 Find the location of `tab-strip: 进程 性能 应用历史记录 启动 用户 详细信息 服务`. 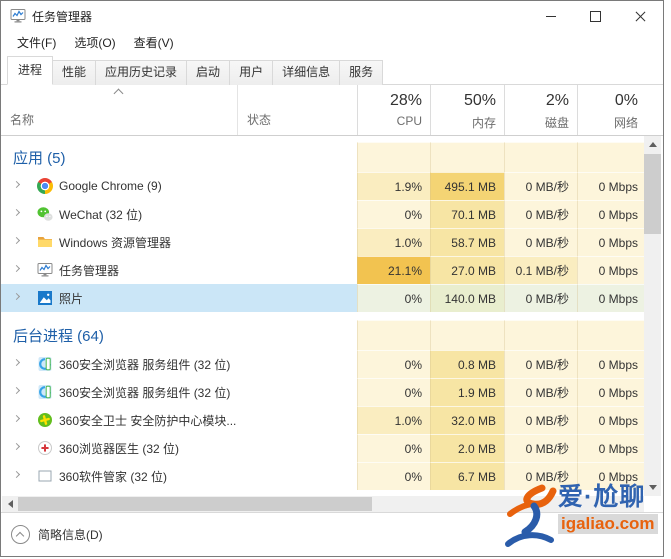

tab-strip: 进程 性能 应用历史记录 启动 用户 详细信息 服务 is located at coordinates (332, 69).